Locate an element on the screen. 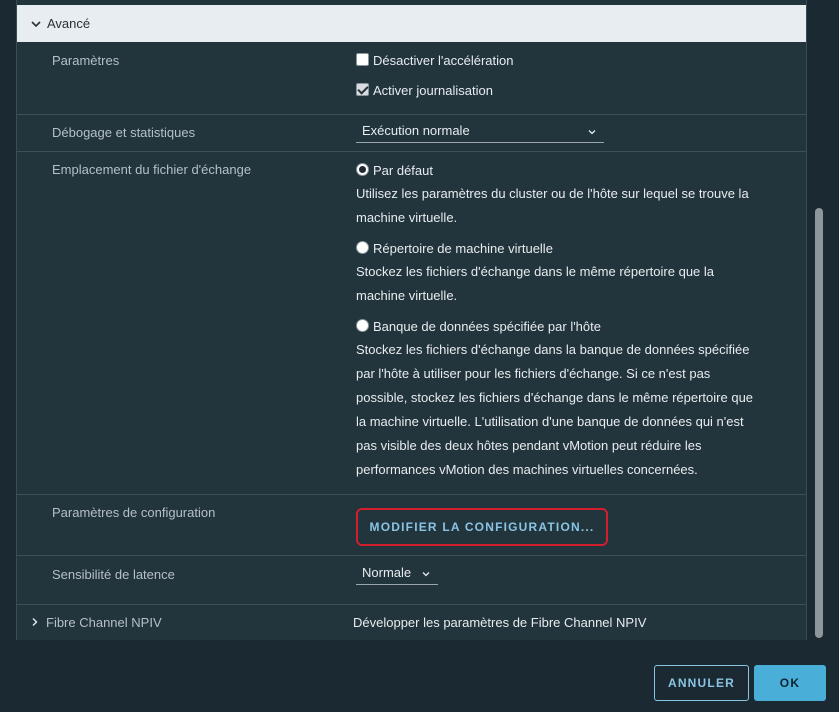 Image resolution: width=839 pixels, height=712 pixels. section-title: Avancé is located at coordinates (69, 23).